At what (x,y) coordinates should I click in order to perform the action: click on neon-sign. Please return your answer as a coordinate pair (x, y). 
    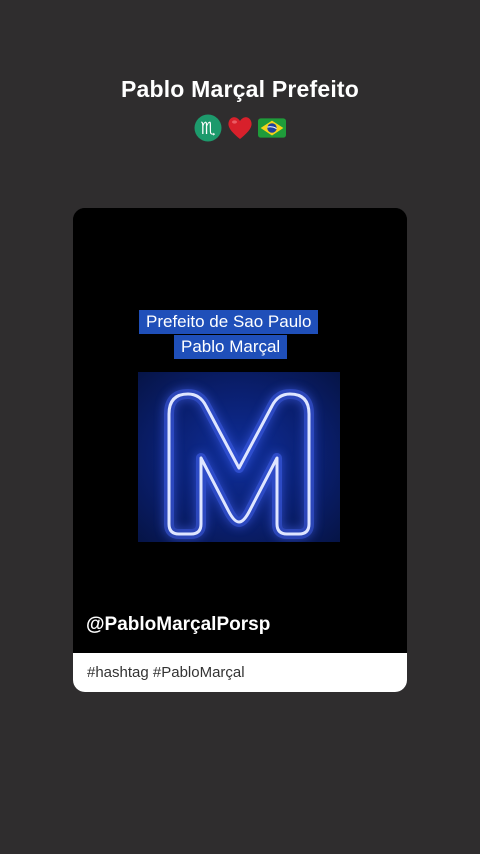
    Looking at the image, I should click on (239, 457).